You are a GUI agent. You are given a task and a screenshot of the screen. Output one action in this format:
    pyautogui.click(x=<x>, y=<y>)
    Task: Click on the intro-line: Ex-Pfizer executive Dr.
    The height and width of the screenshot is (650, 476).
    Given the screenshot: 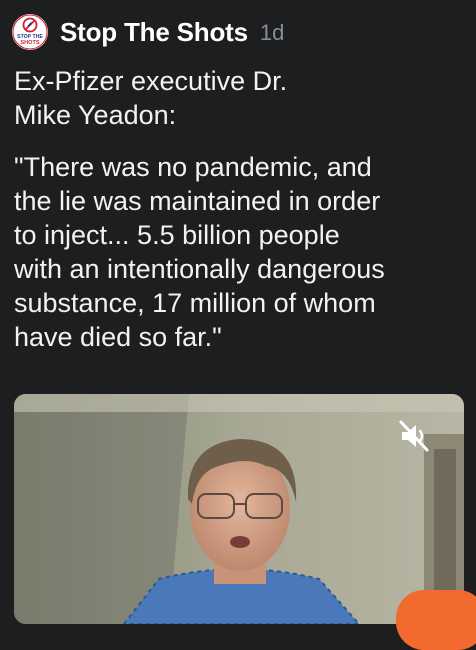 What is the action you would take?
    pyautogui.click(x=151, y=81)
    